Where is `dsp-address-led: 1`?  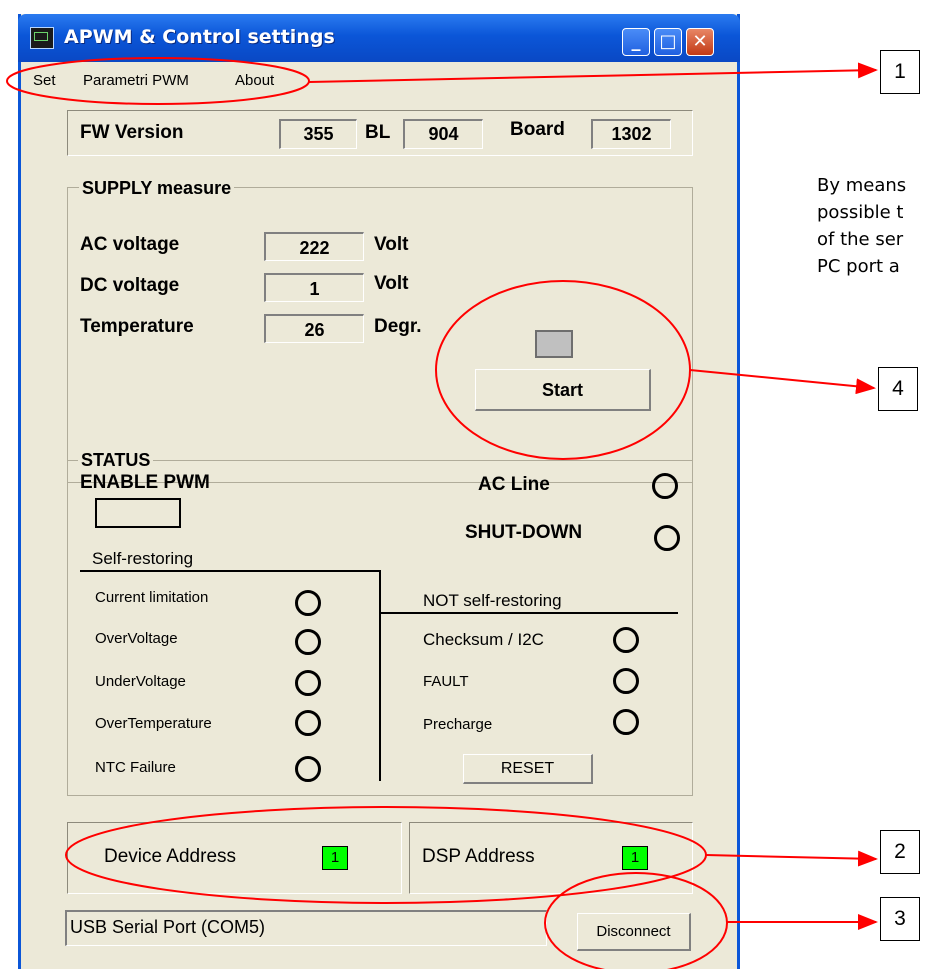 dsp-address-led: 1 is located at coordinates (635, 858).